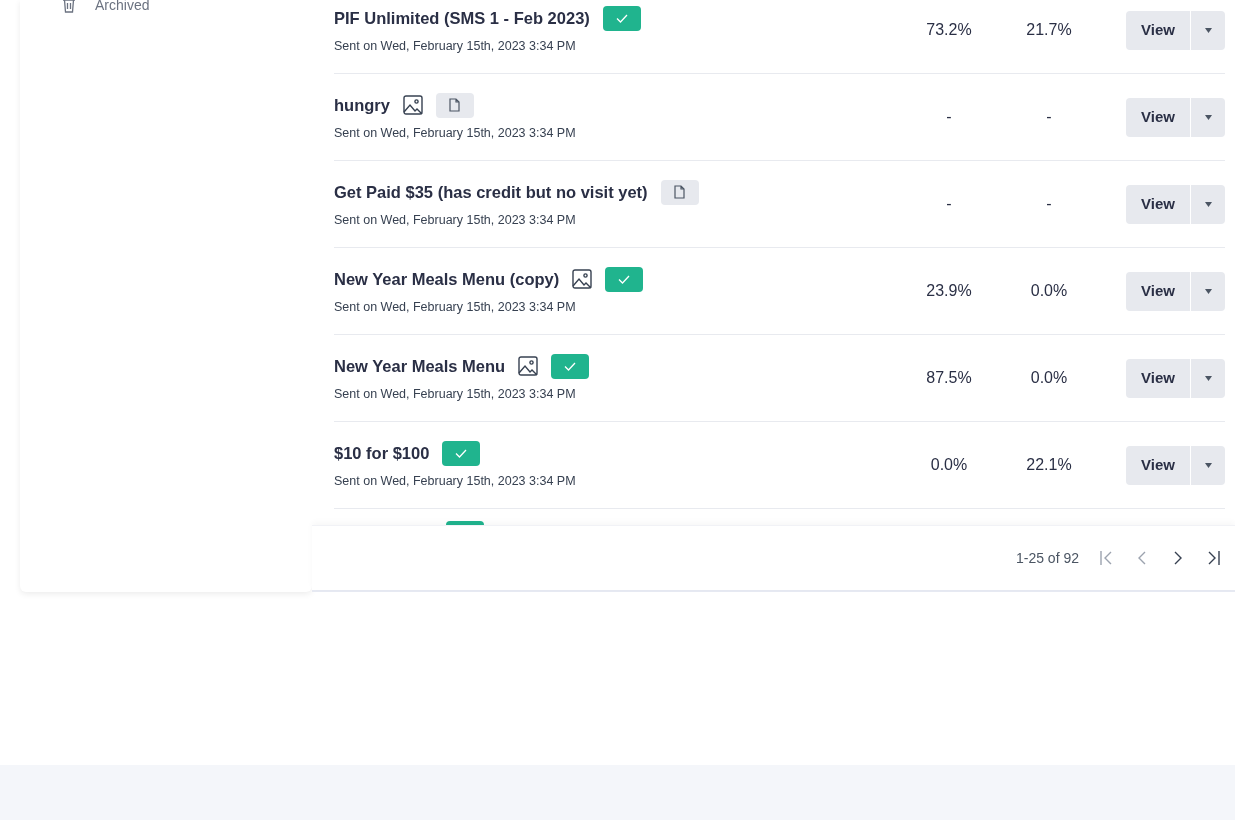 The width and height of the screenshot is (1235, 820). Describe the element at coordinates (420, 366) in the screenshot. I see `message-title: New Year Meals Menu` at that location.